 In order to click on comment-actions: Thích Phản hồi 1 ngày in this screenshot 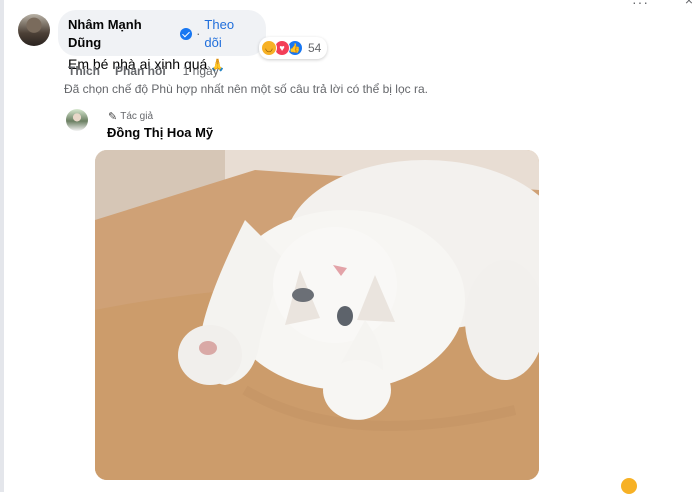, I will do `click(143, 71)`.